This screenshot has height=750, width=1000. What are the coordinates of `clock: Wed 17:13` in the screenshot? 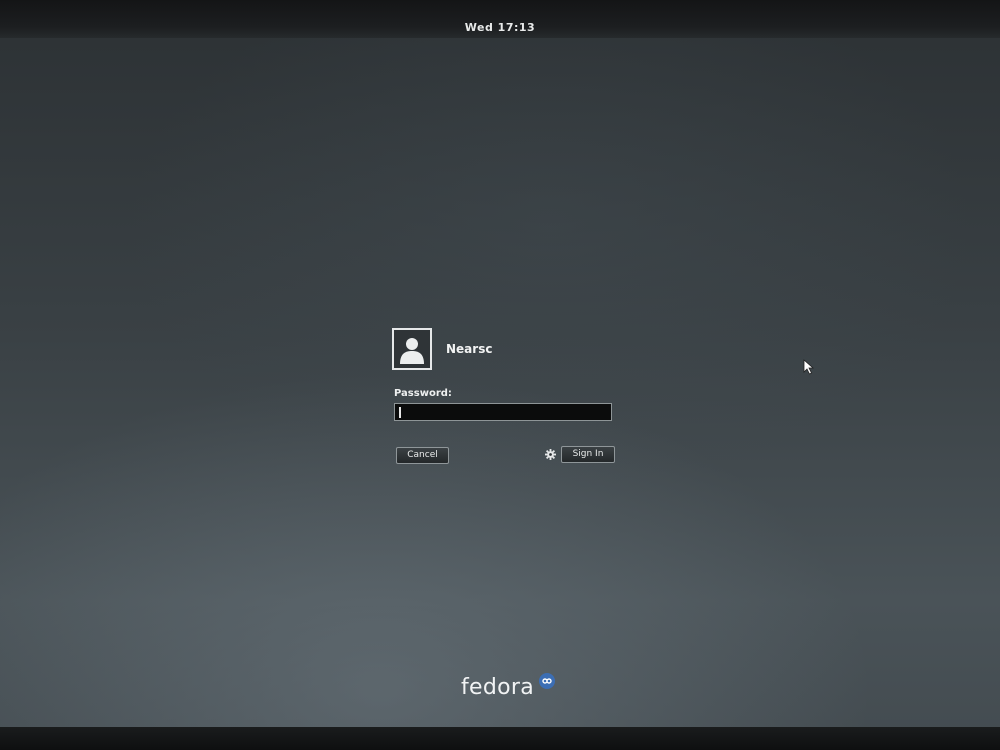 It's located at (500, 27).